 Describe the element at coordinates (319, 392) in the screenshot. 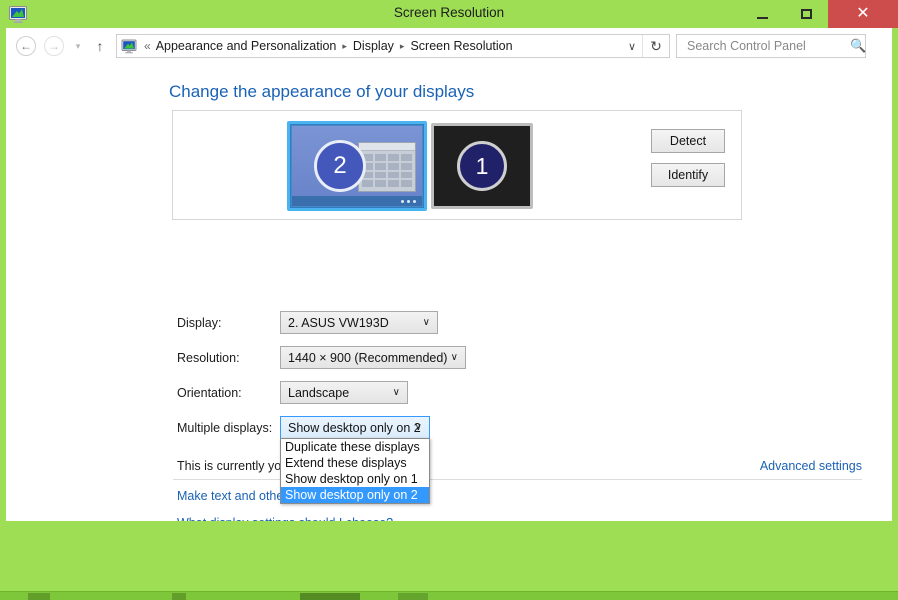

I see `orientation-select-value: Landscape` at that location.